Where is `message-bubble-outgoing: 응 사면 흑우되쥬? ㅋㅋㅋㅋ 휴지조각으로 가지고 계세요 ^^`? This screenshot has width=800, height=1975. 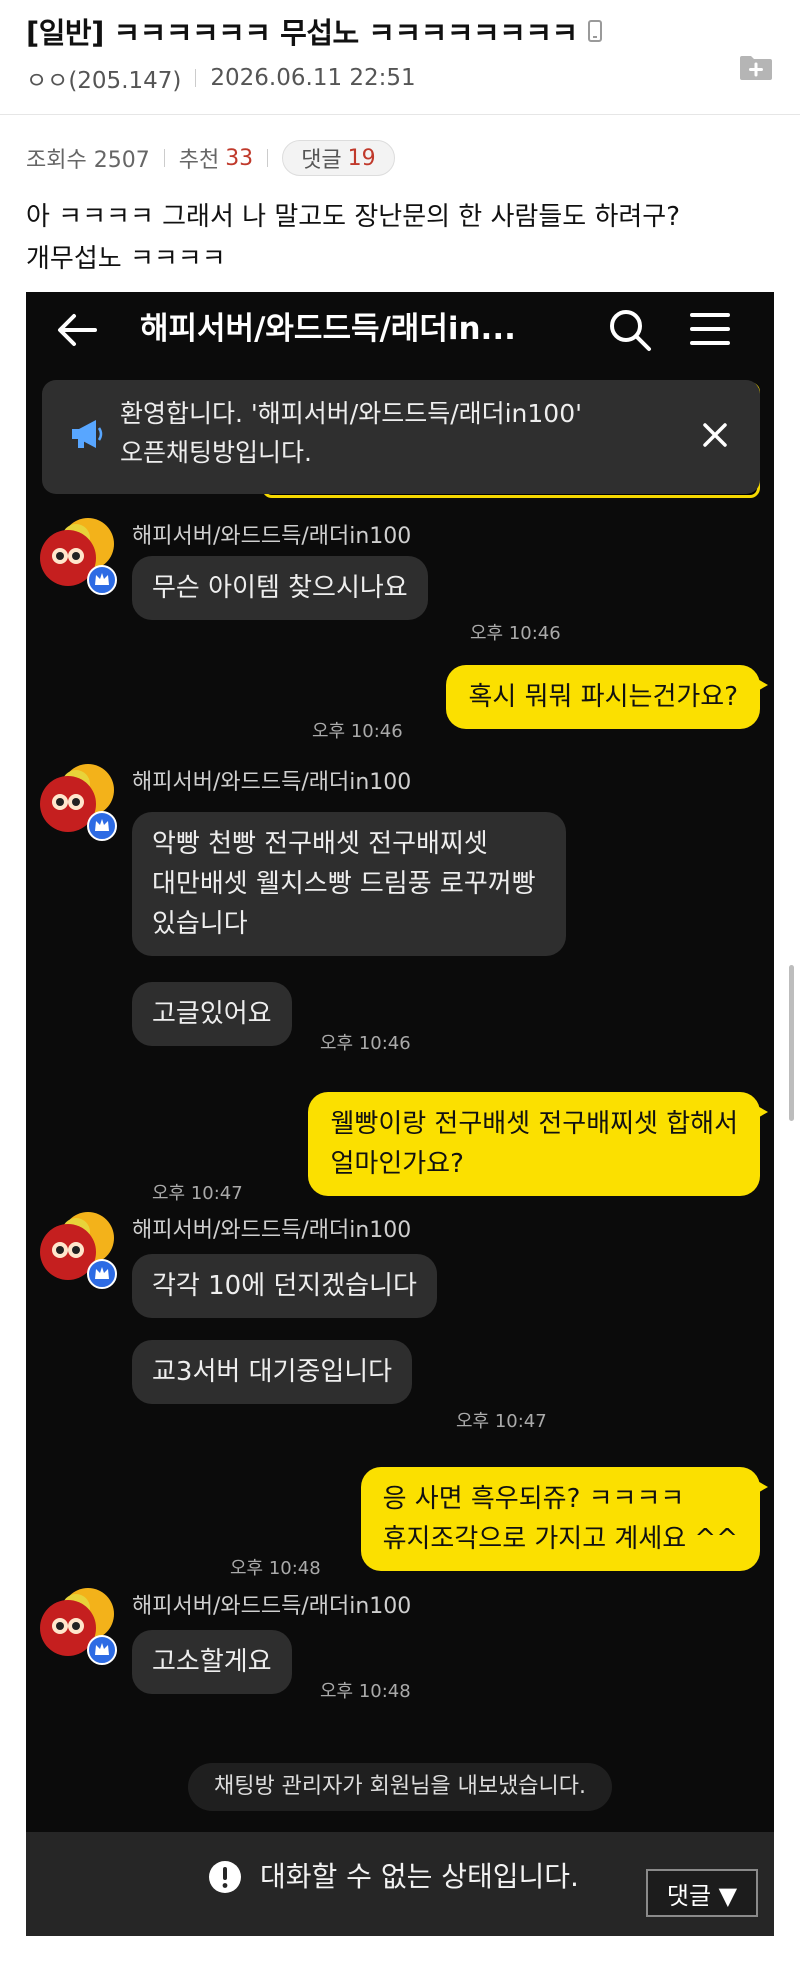 message-bubble-outgoing: 응 사면 흑우되쥬? ㅋㅋㅋㅋ 휴지조각으로 가지고 계세요 ^^ is located at coordinates (564, 1519).